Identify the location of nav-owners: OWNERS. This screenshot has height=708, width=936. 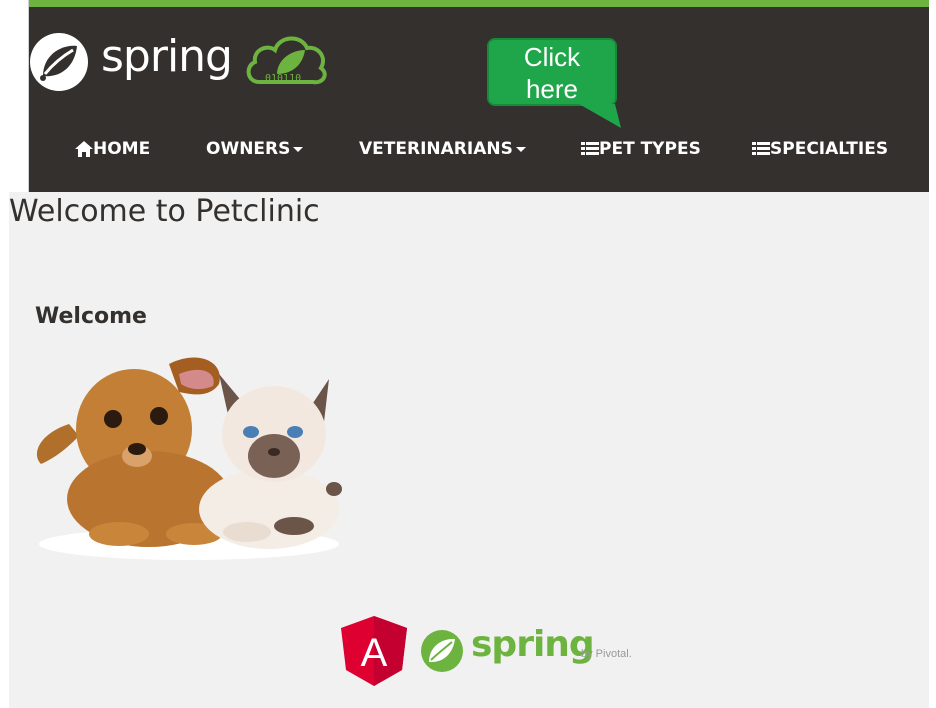
(255, 149).